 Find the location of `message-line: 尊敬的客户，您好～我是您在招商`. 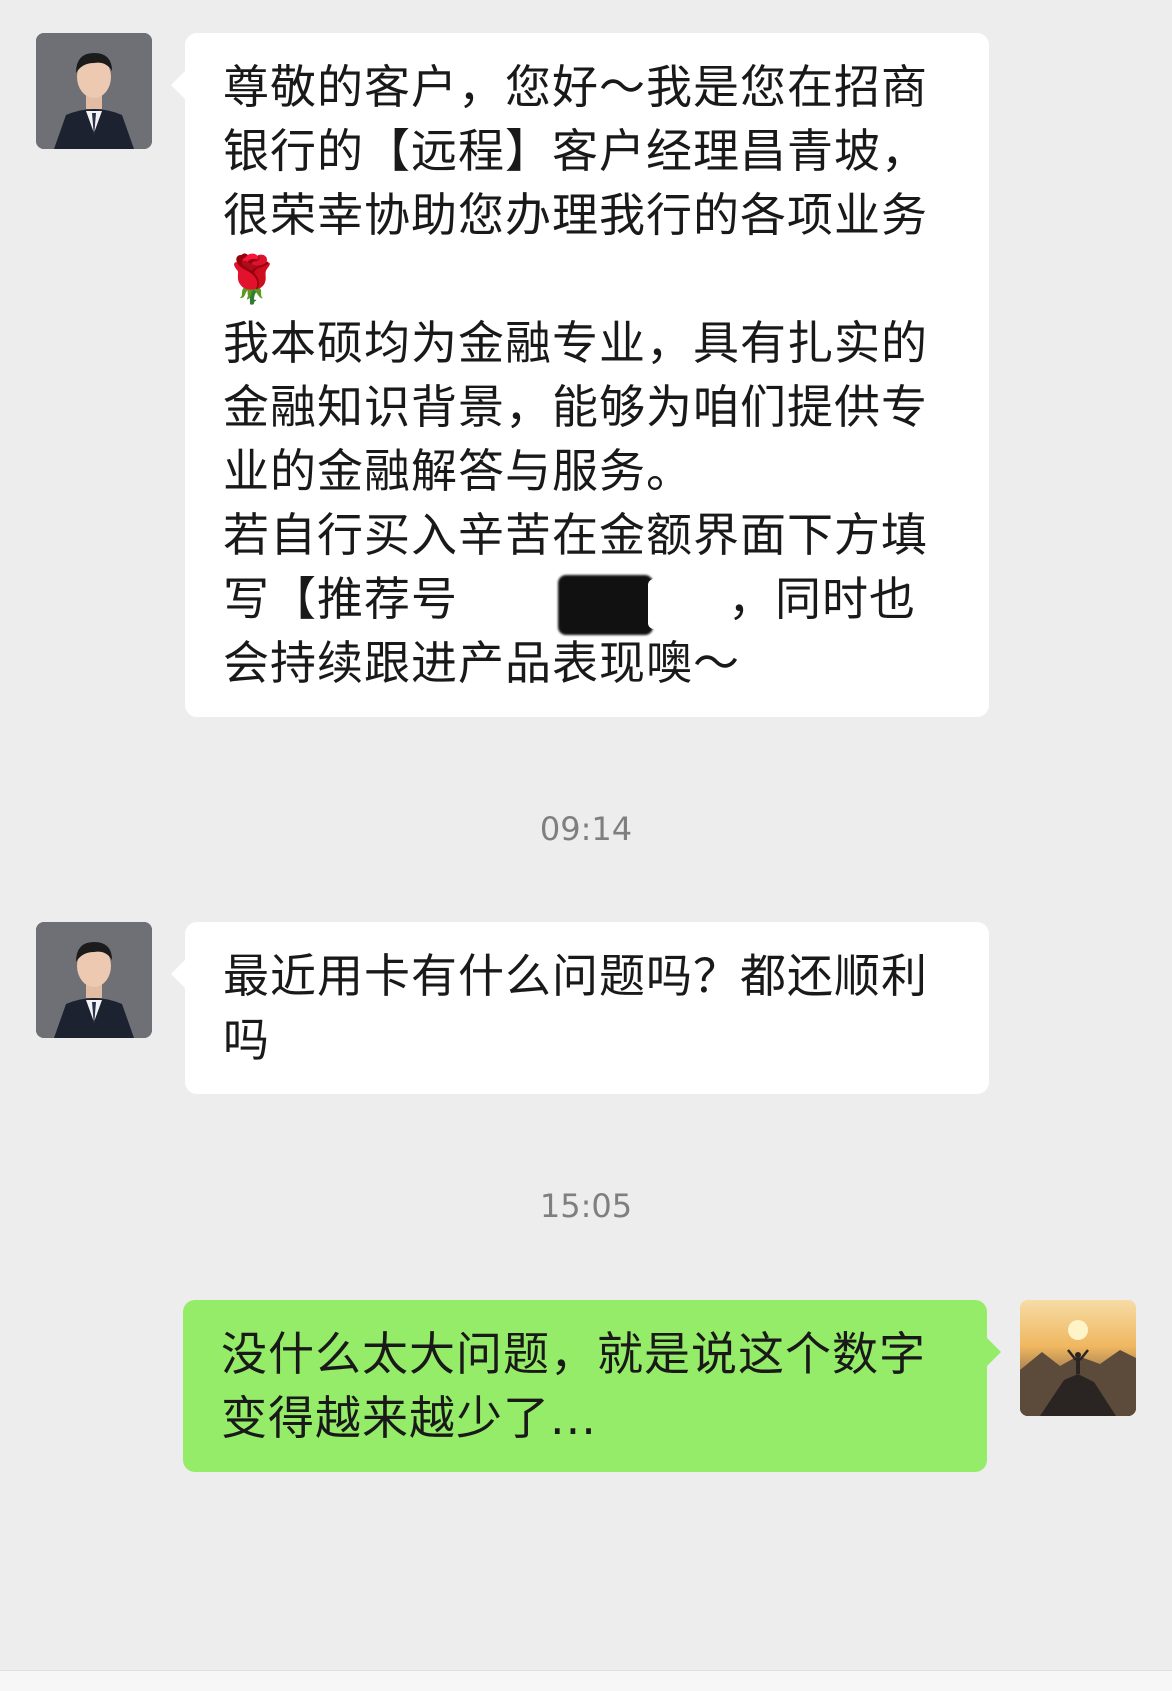

message-line: 尊敬的客户，您好～我是您在招商 is located at coordinates (575, 87).